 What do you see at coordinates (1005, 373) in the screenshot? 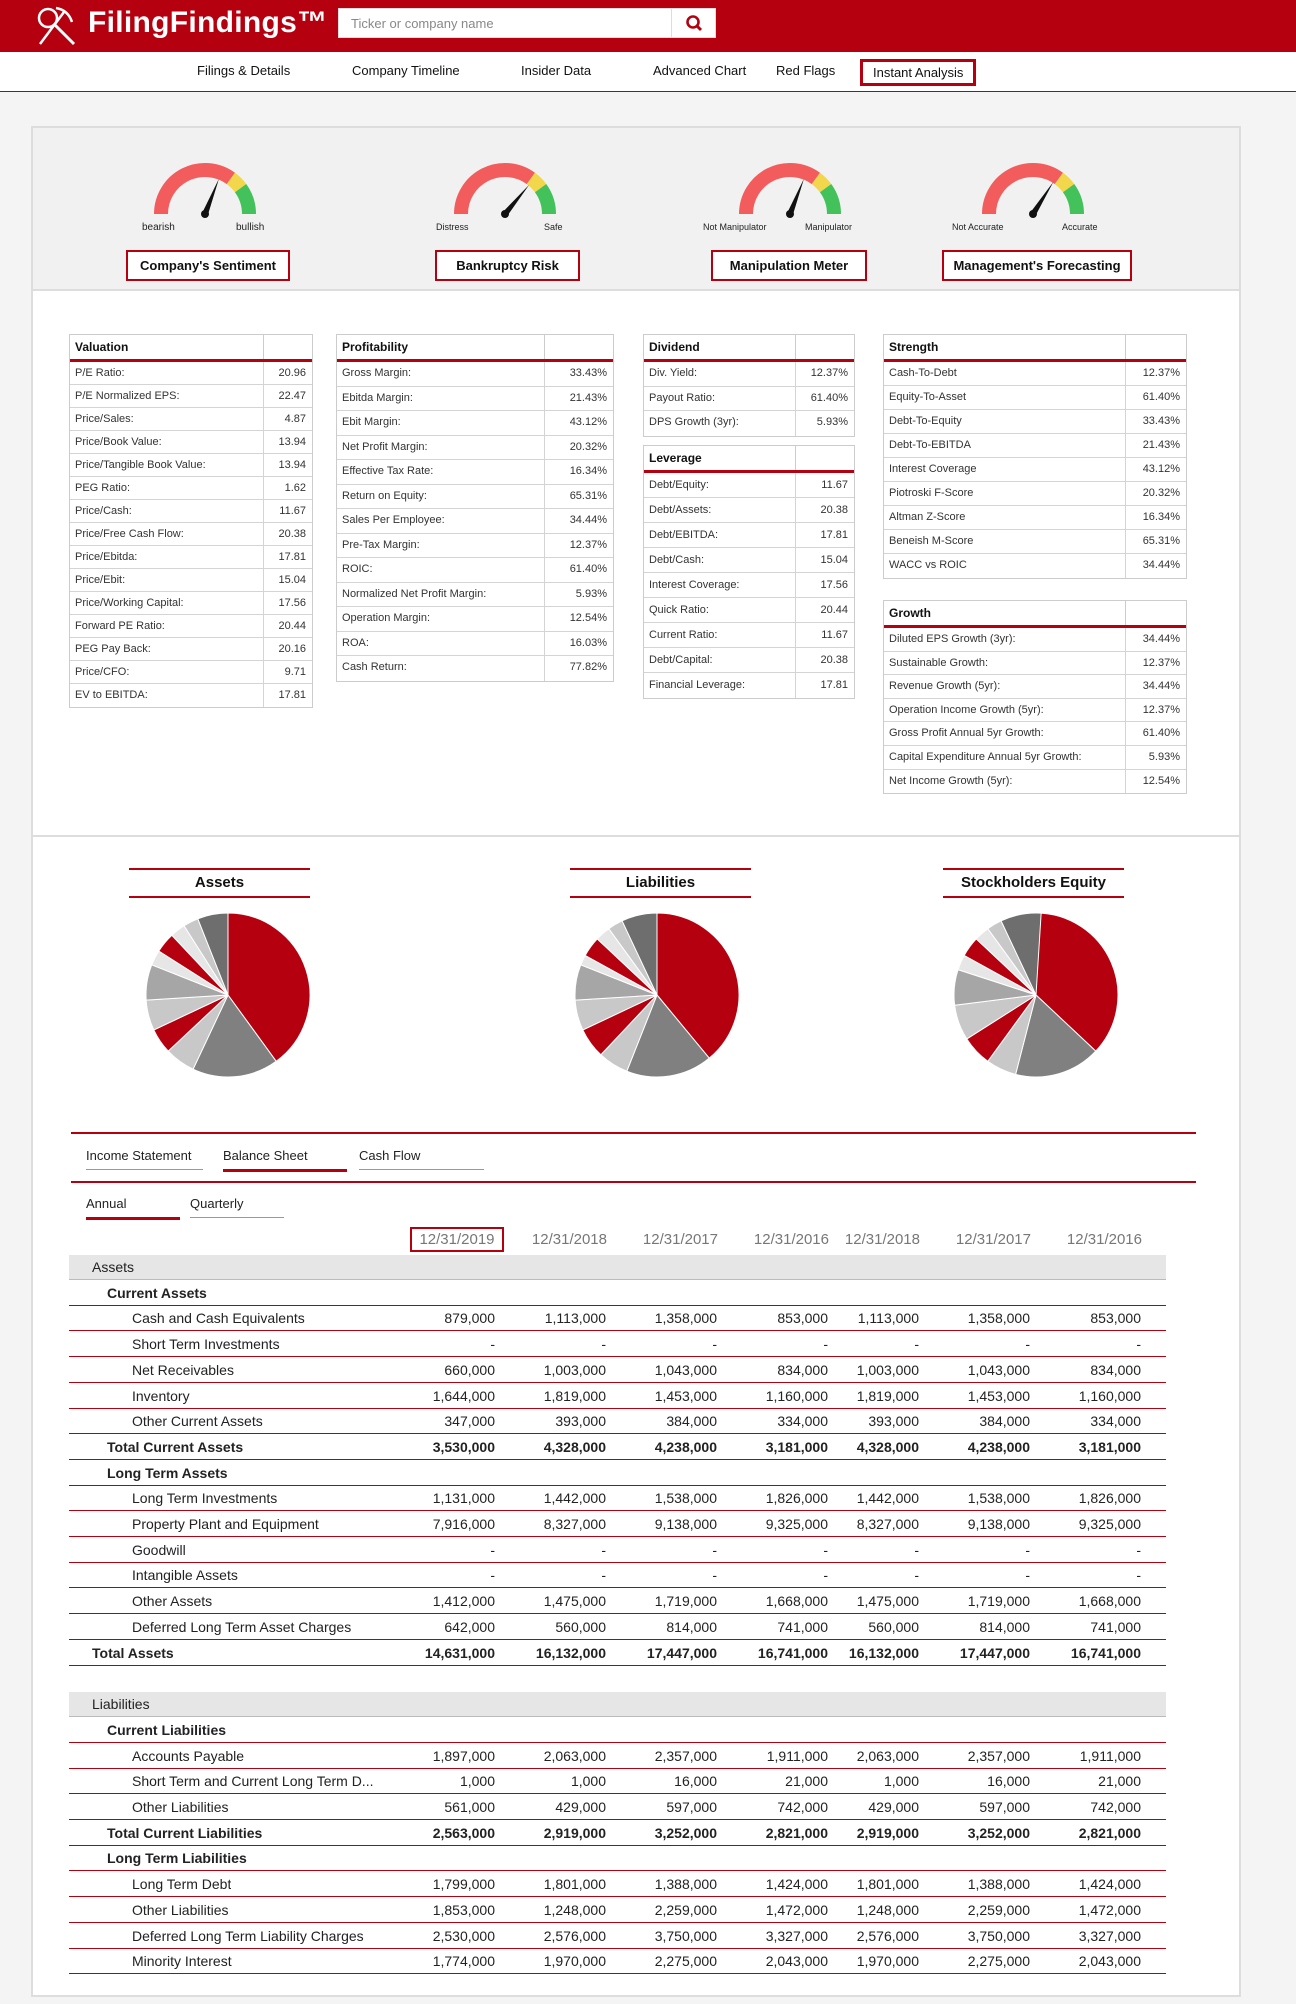
I see `metric-label: Cash-To-Debt` at bounding box center [1005, 373].